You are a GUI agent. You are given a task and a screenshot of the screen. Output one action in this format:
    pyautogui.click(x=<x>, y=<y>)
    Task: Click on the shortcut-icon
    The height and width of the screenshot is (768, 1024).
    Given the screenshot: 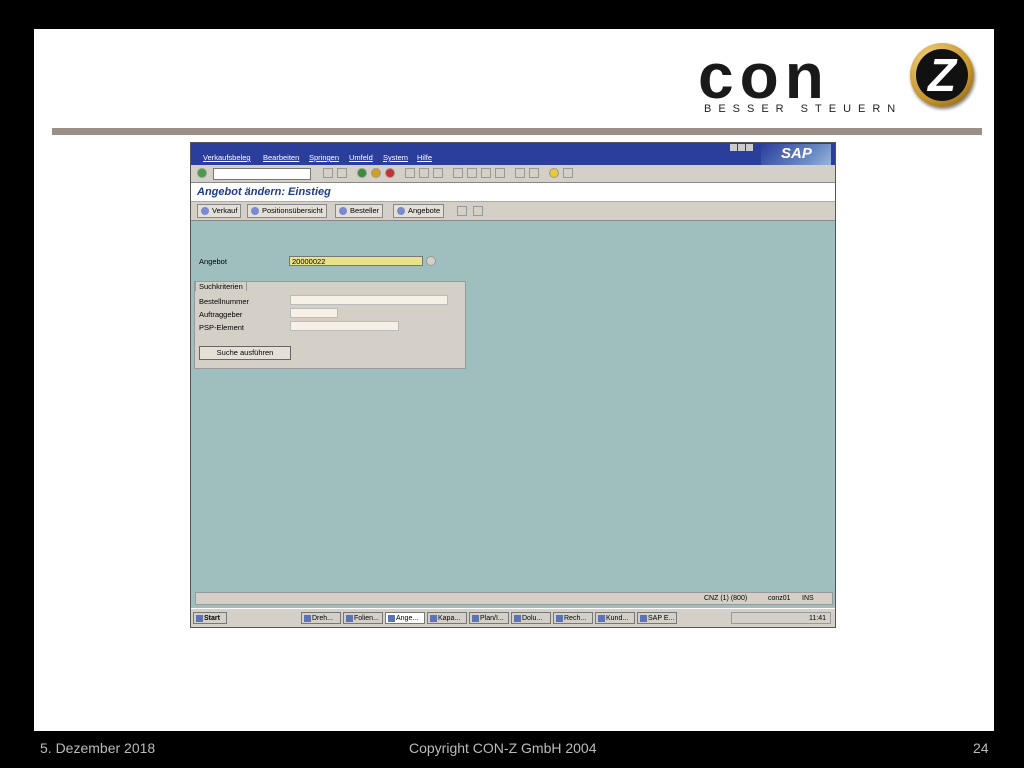 What is the action you would take?
    pyautogui.click(x=534, y=173)
    